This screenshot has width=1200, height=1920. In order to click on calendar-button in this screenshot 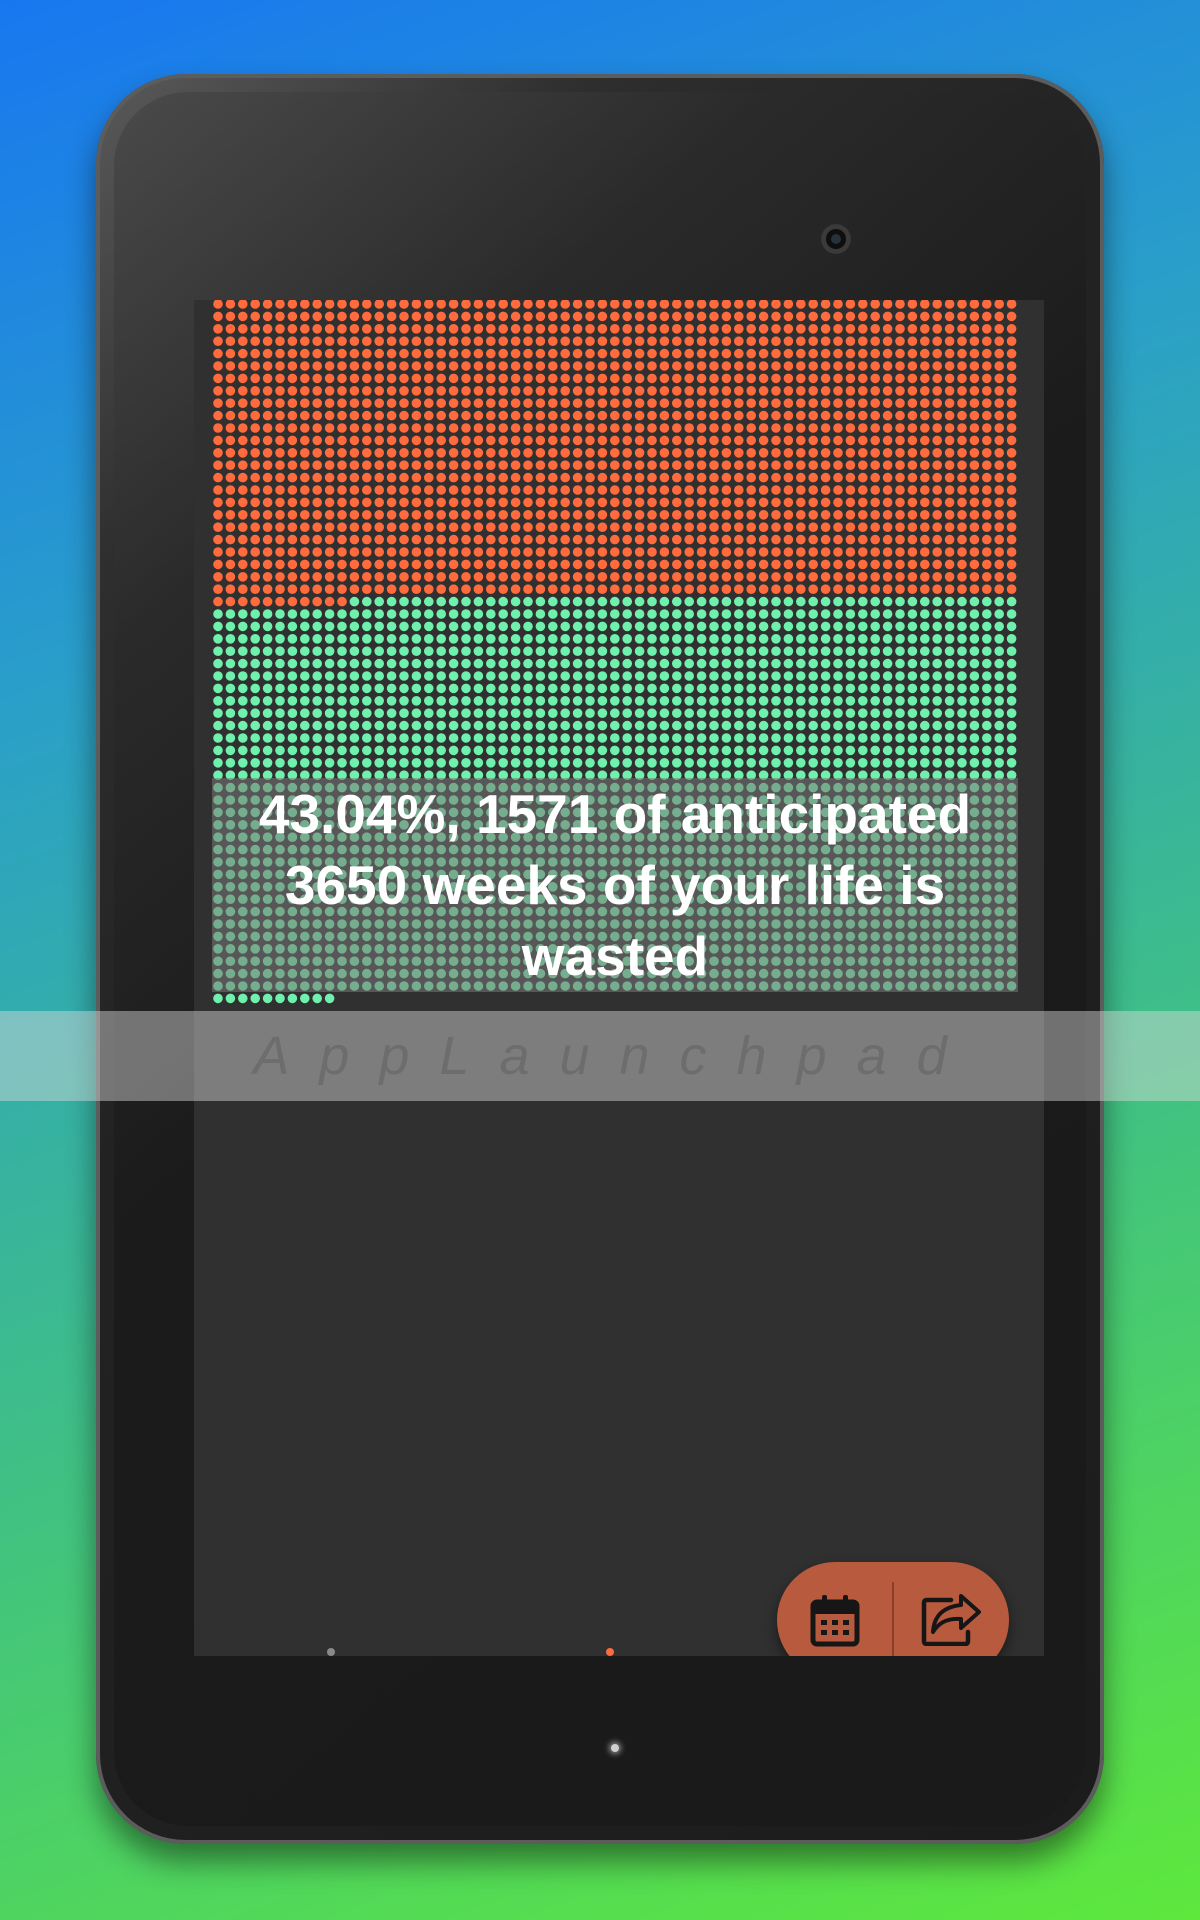, I will do `click(835, 1618)`.